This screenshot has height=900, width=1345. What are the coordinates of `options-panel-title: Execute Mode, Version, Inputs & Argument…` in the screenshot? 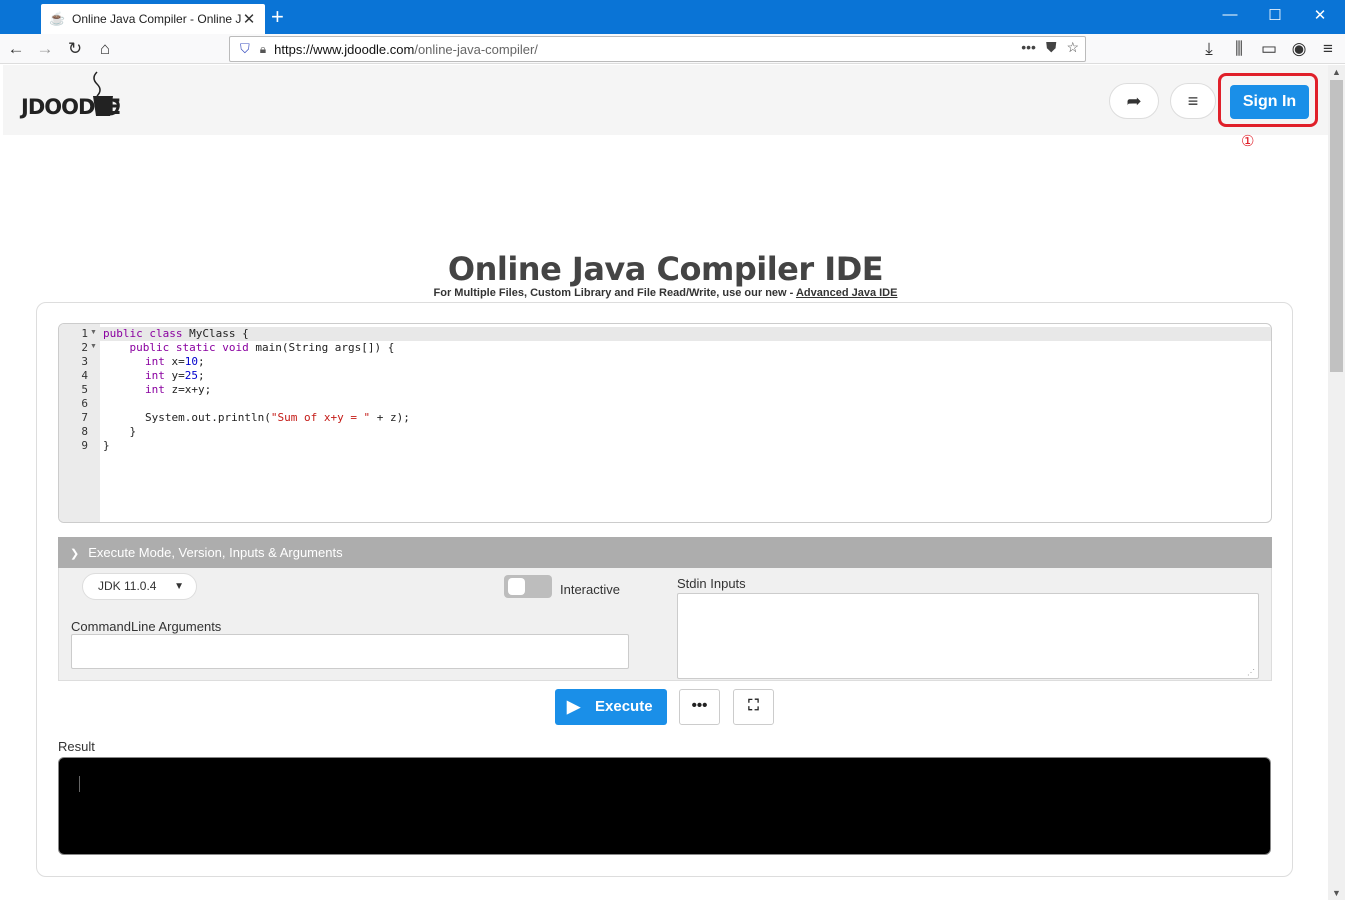 It's located at (215, 552).